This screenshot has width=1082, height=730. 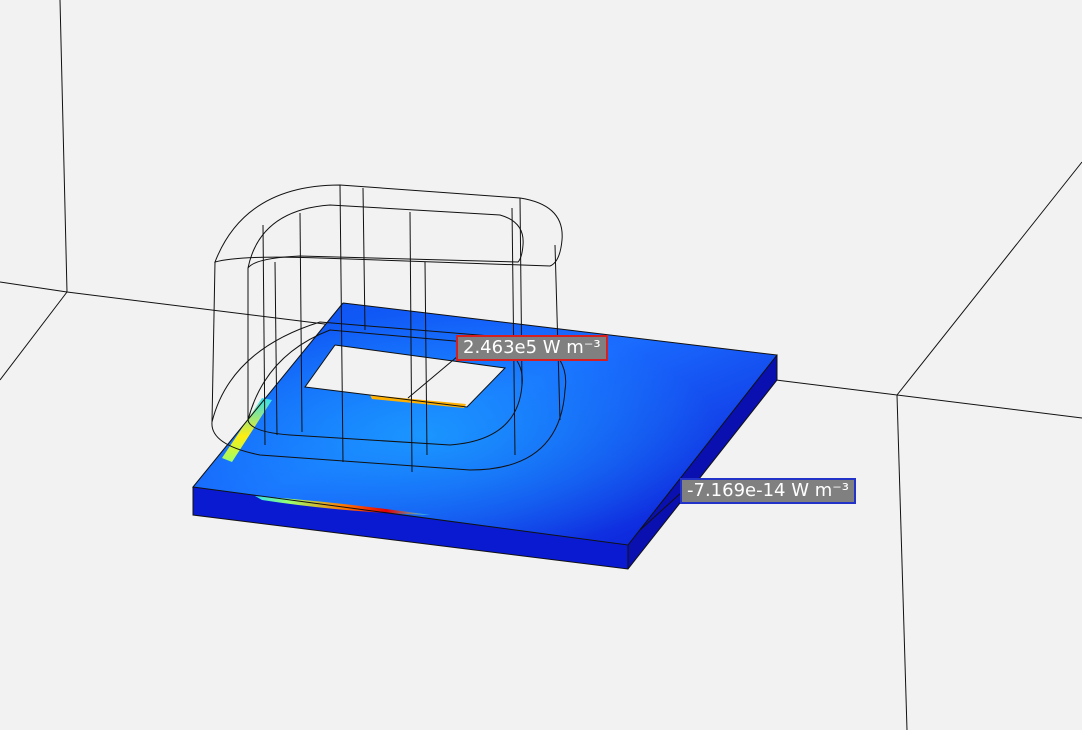 I want to click on max-leader-line, so click(x=433, y=377).